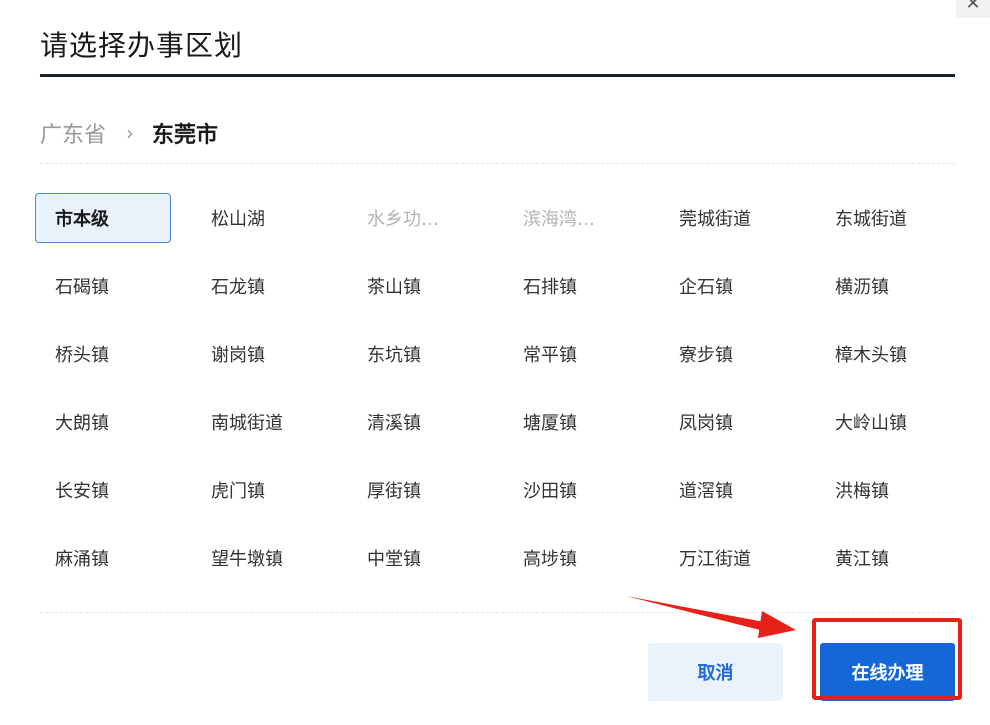 The width and height of the screenshot is (990, 725). I want to click on district-cell: 厚街镇, so click(425, 497).